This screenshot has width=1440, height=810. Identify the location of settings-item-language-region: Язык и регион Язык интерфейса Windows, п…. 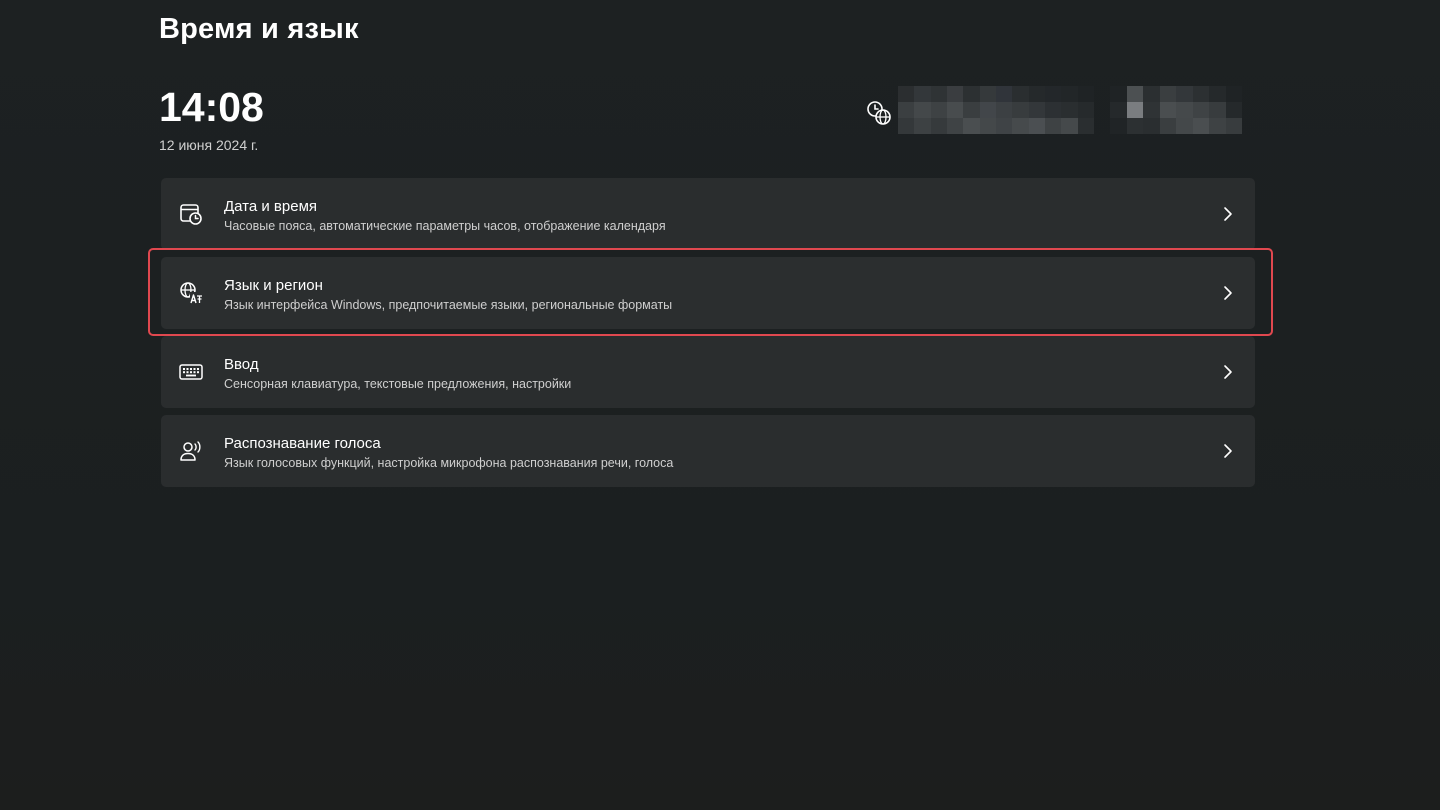
(708, 293).